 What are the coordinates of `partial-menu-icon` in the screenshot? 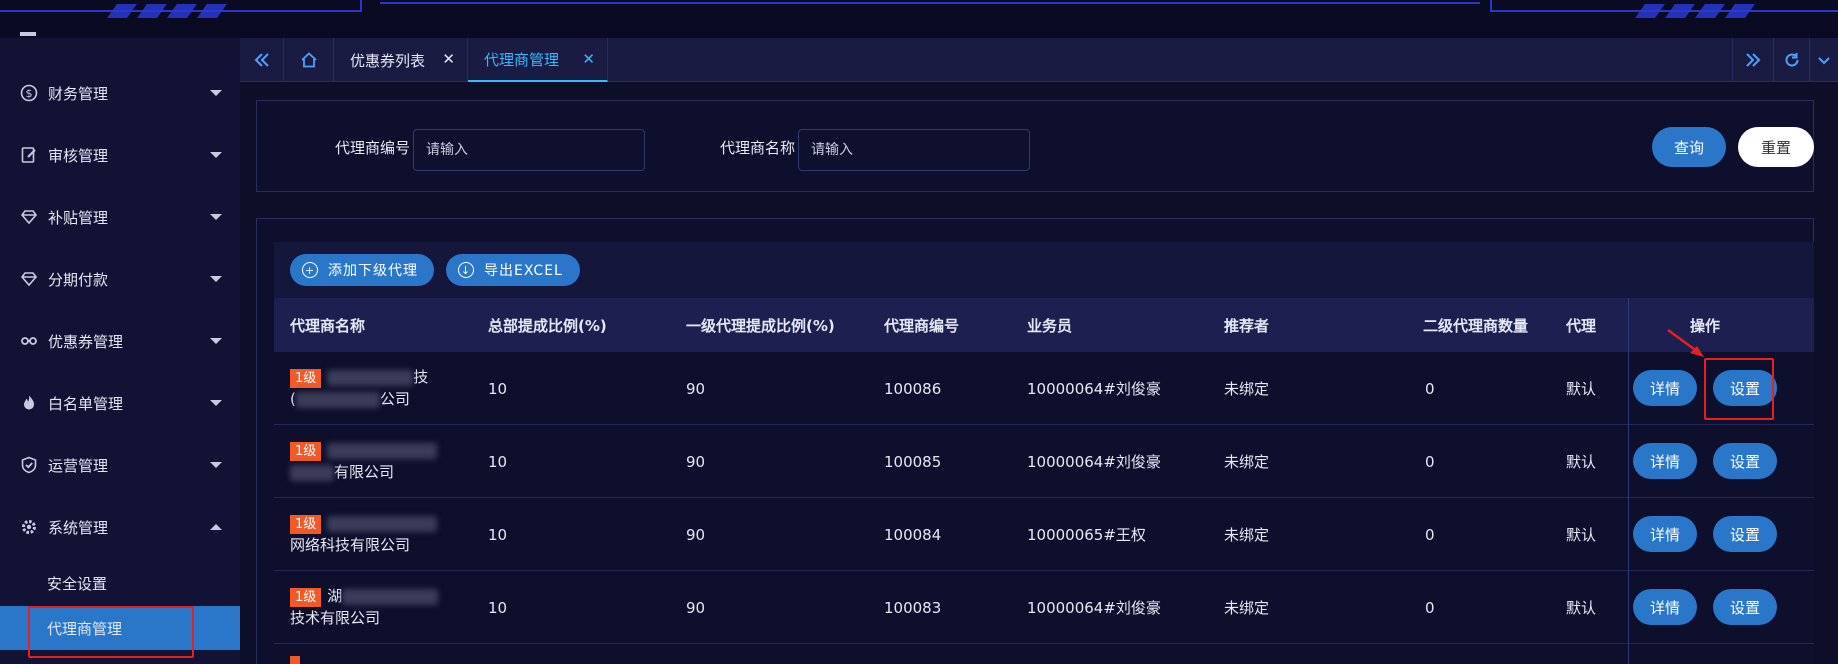 It's located at (28, 34).